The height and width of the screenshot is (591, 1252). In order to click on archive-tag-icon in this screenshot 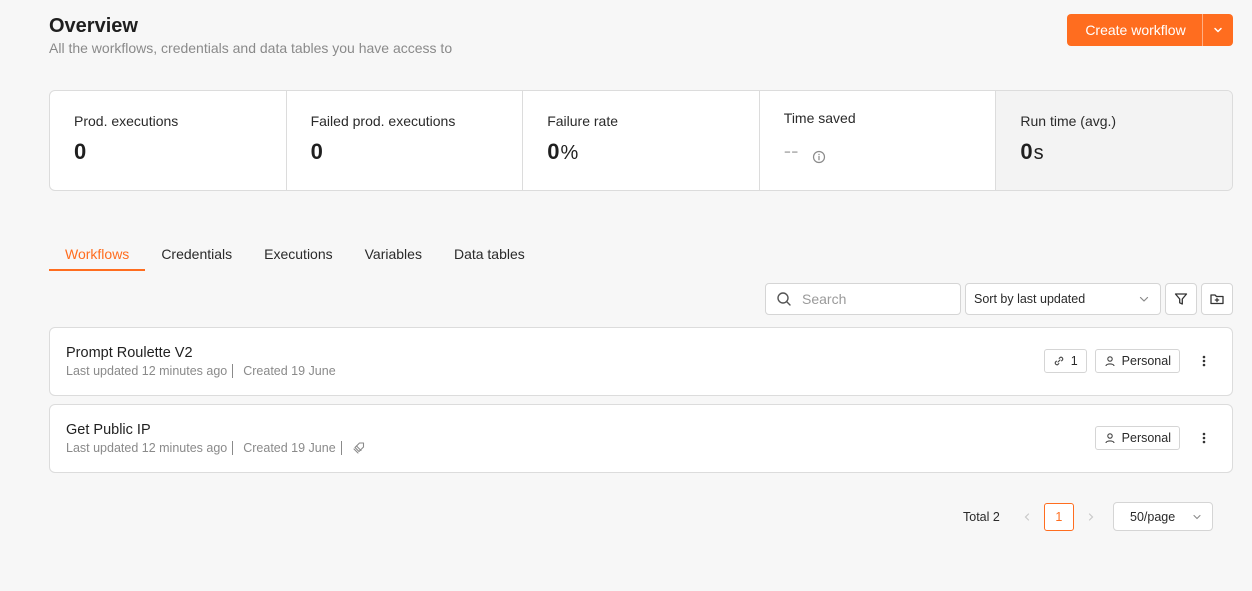, I will do `click(358, 448)`.